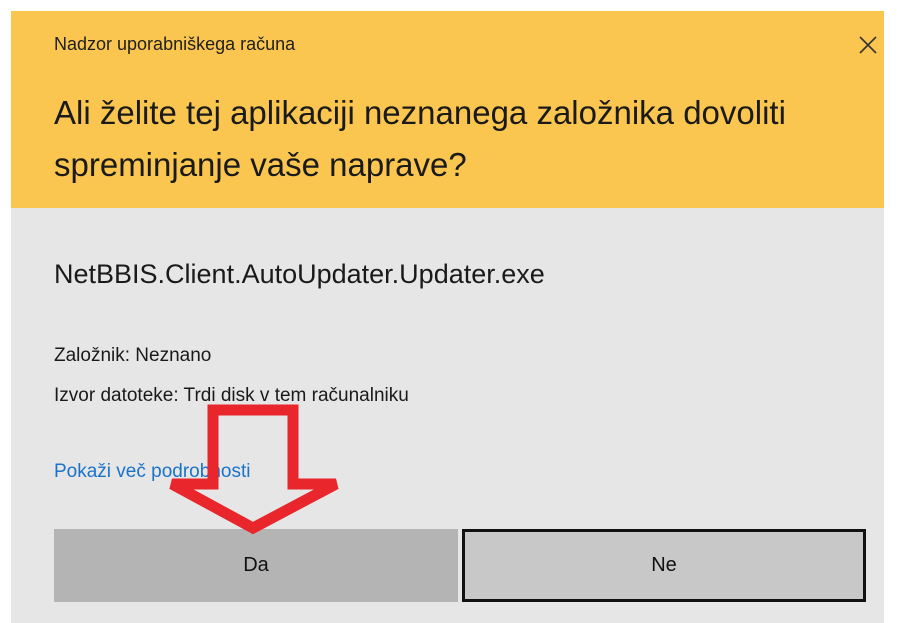 This screenshot has width=897, height=623. Describe the element at coordinates (133, 355) in the screenshot. I see `publisher-label: Založnik: Neznano` at that location.